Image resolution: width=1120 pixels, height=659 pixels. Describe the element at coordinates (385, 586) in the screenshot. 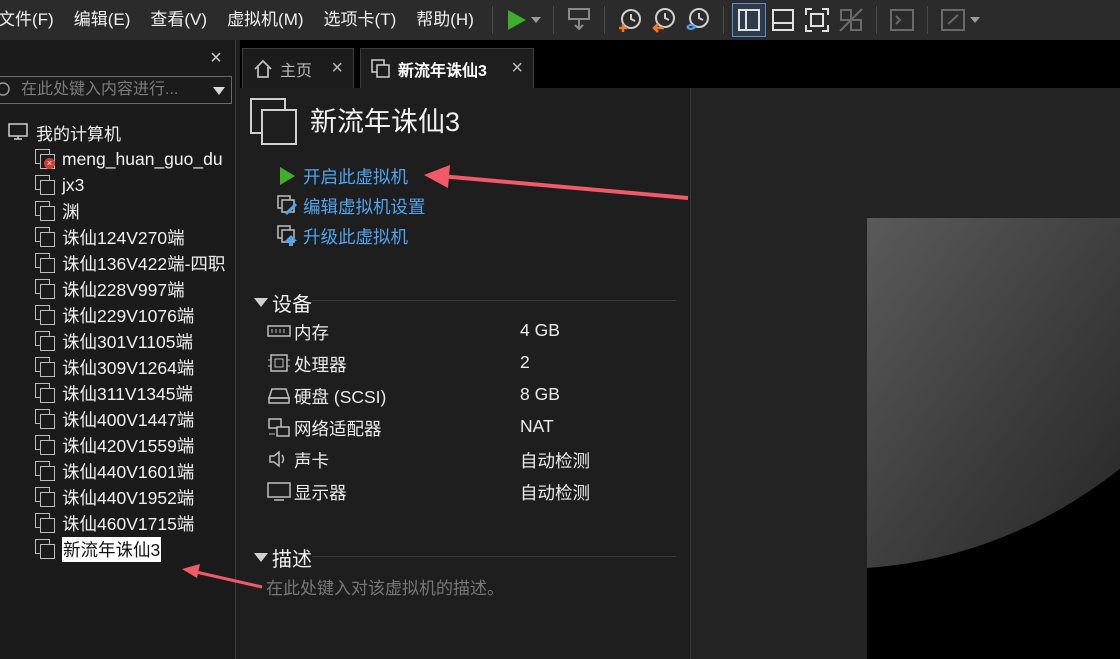

I see `description-field: 在此处键入对该虚拟机的描述。` at that location.